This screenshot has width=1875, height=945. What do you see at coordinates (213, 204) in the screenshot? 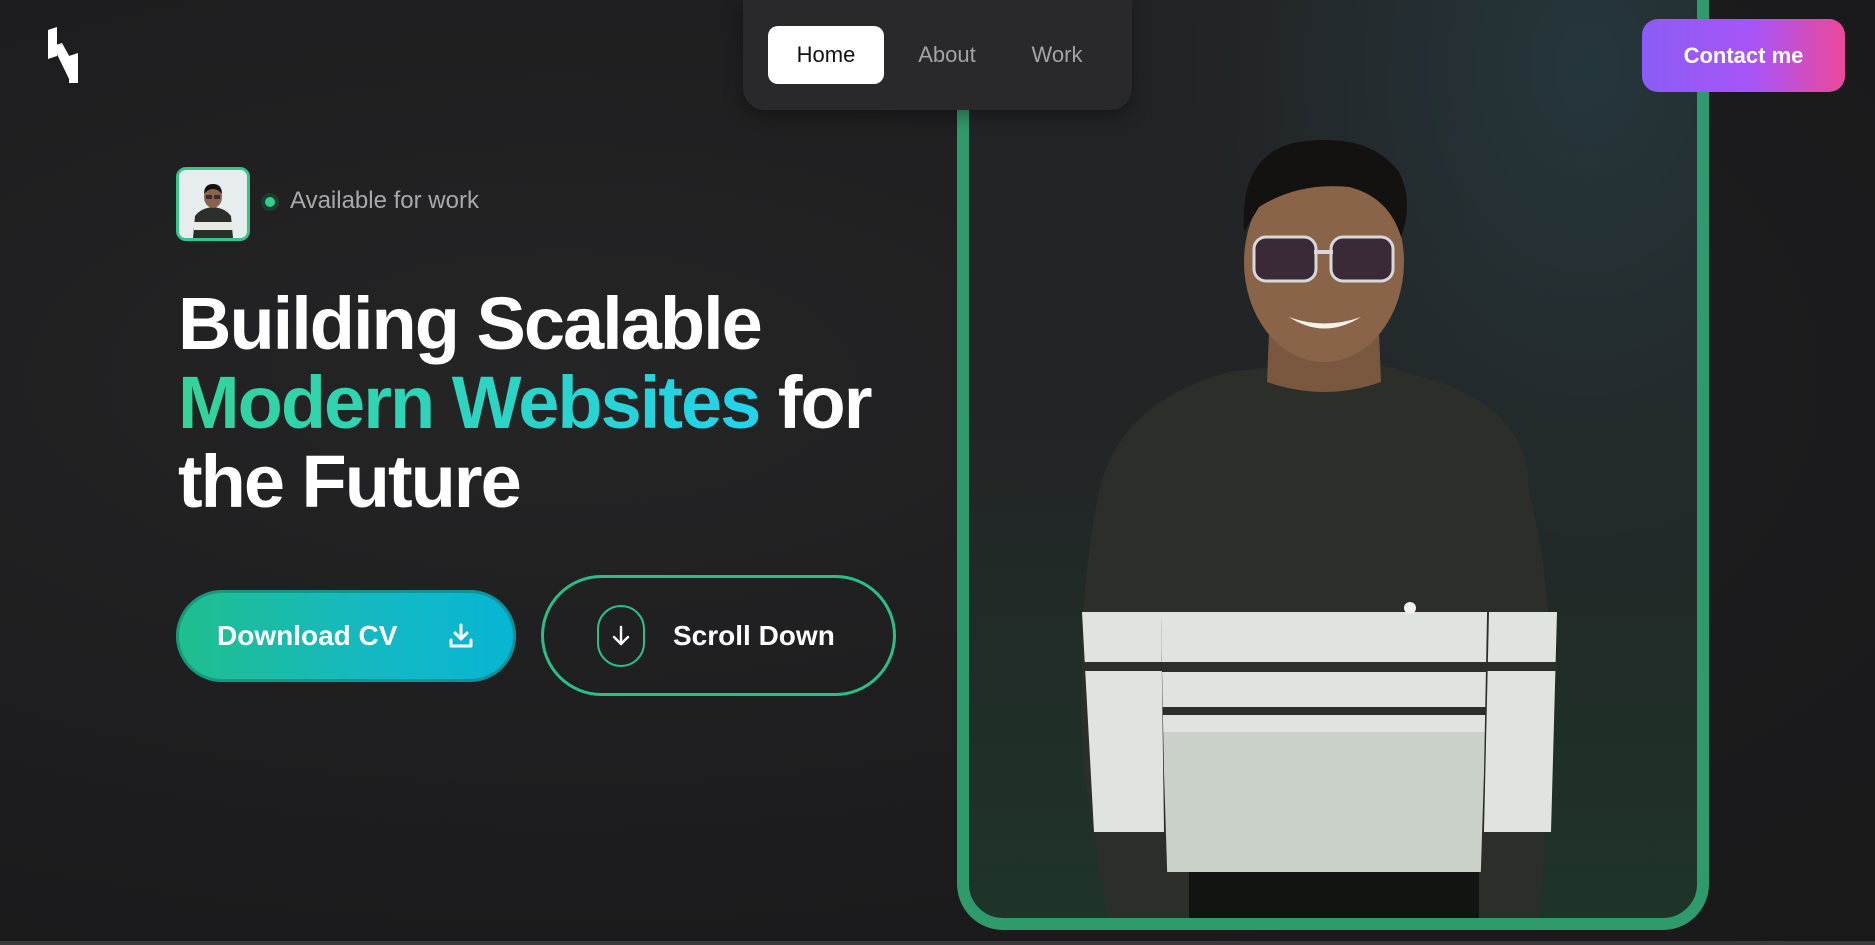
I see `avatar` at bounding box center [213, 204].